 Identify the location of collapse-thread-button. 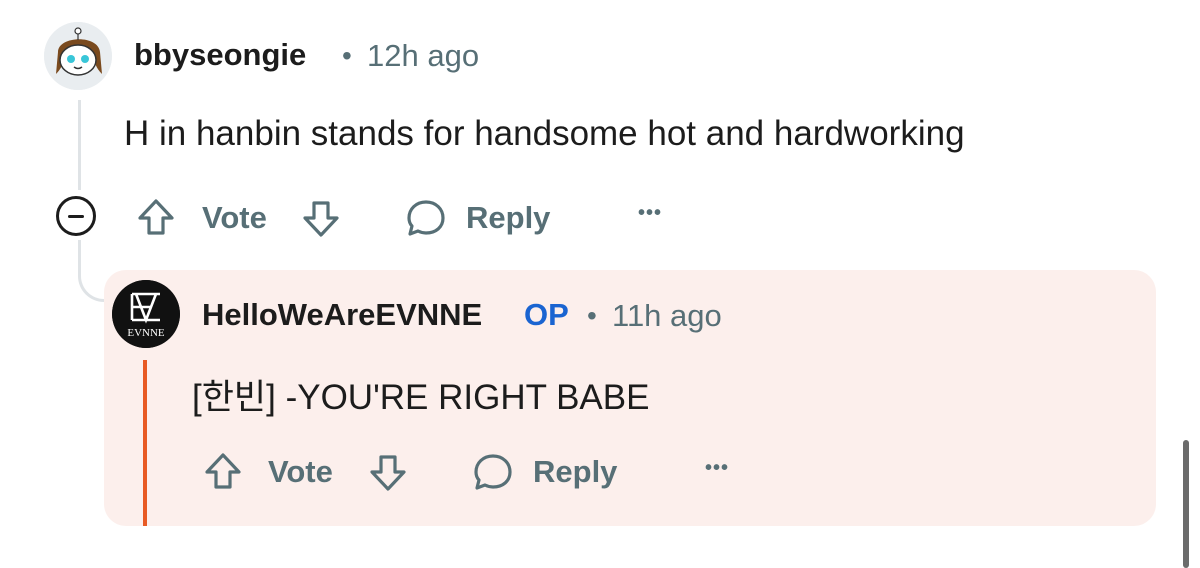
(76, 216).